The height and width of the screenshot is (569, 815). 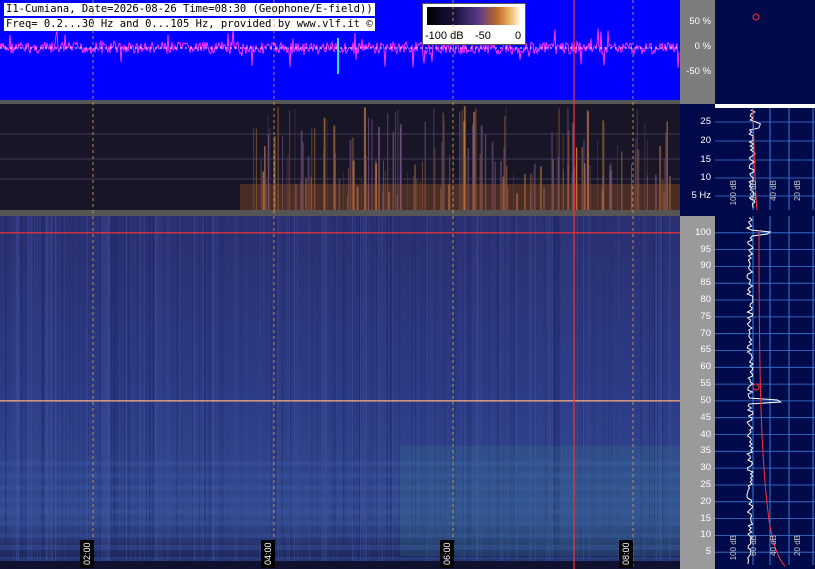 What do you see at coordinates (705, 333) in the screenshot?
I see `slf-tick: 70` at bounding box center [705, 333].